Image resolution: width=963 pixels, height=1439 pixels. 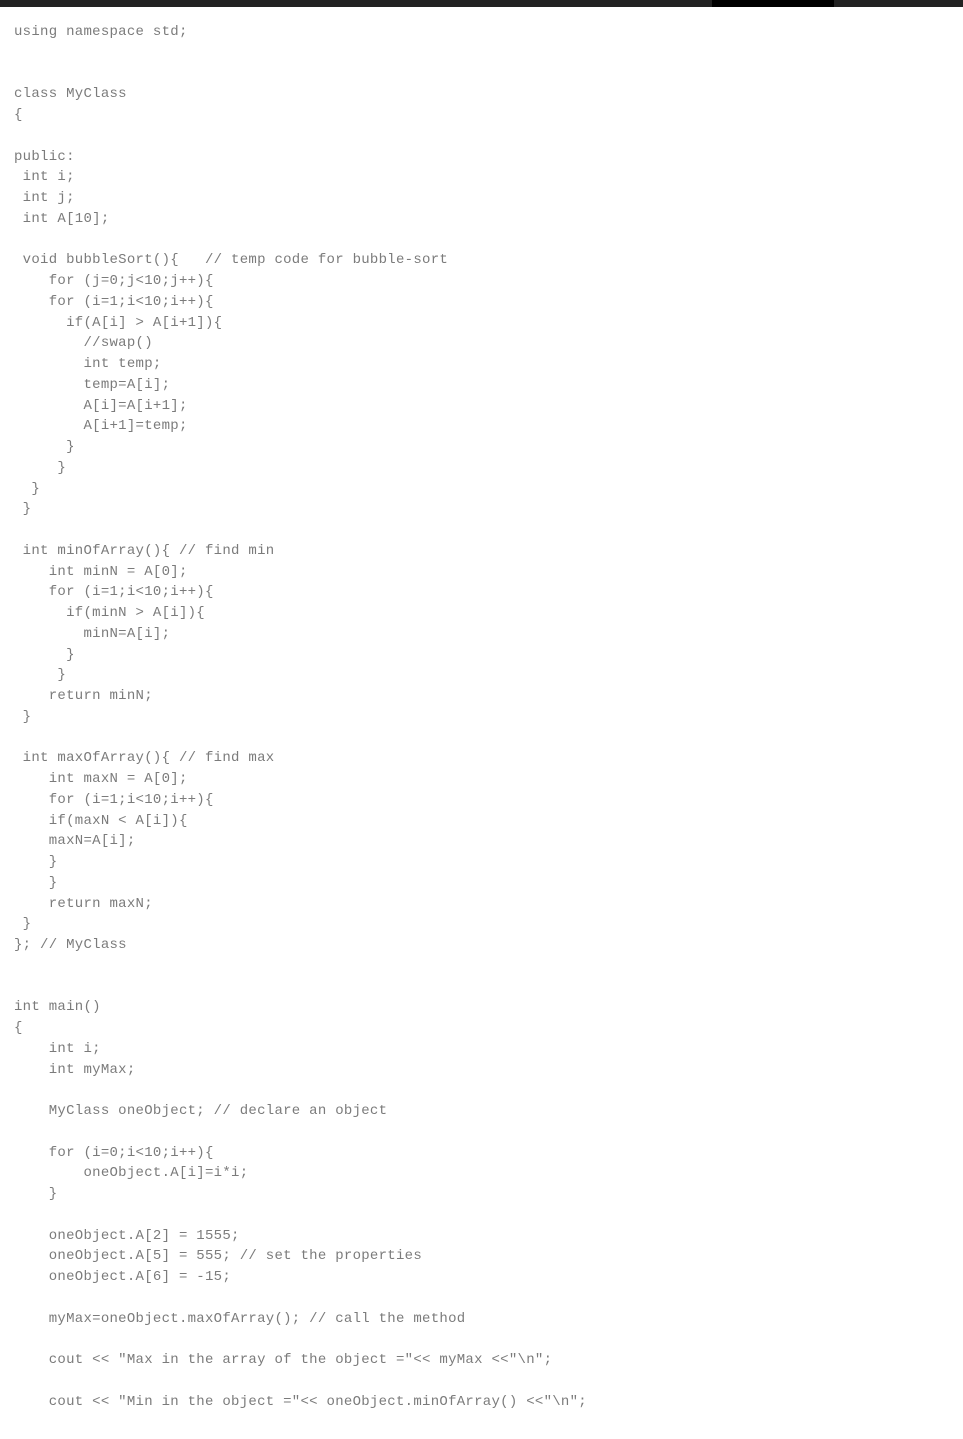 What do you see at coordinates (101, 820) in the screenshot?
I see `code-line: if(maxN < A[i]){` at bounding box center [101, 820].